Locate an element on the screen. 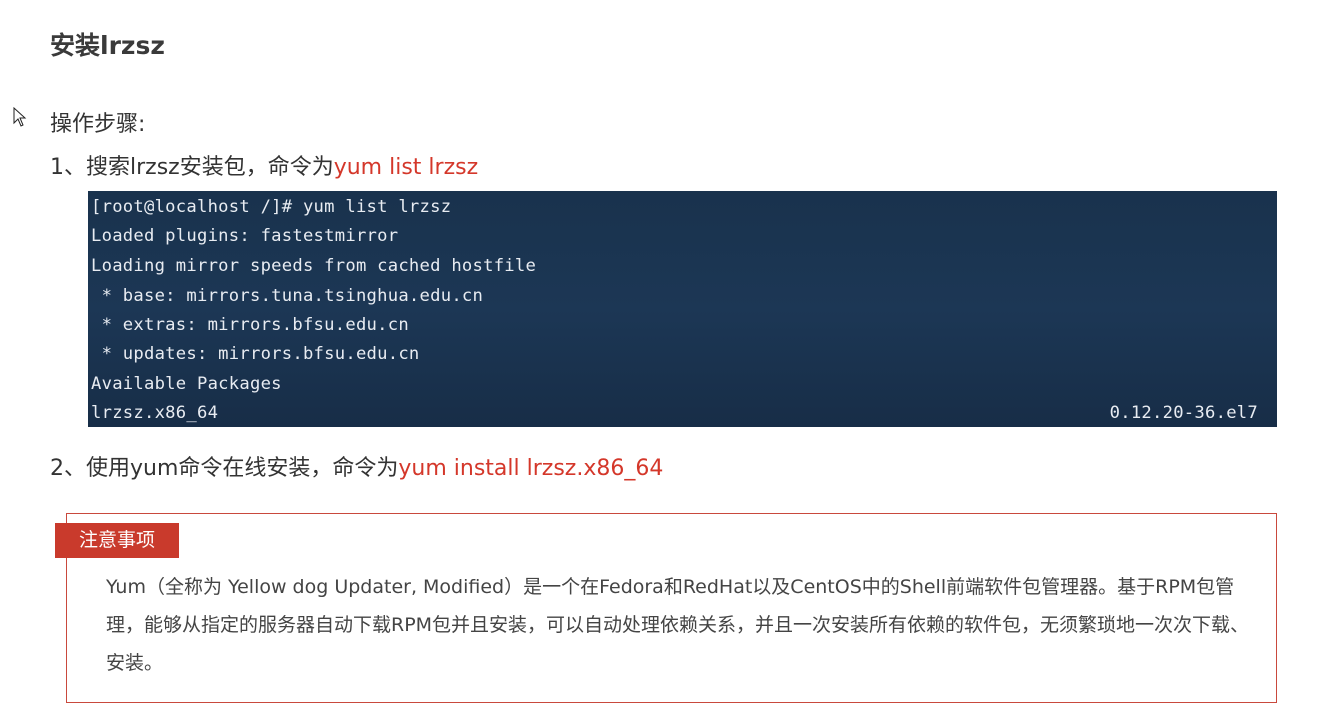  page-title: 安装lrzsz is located at coordinates (107, 45).